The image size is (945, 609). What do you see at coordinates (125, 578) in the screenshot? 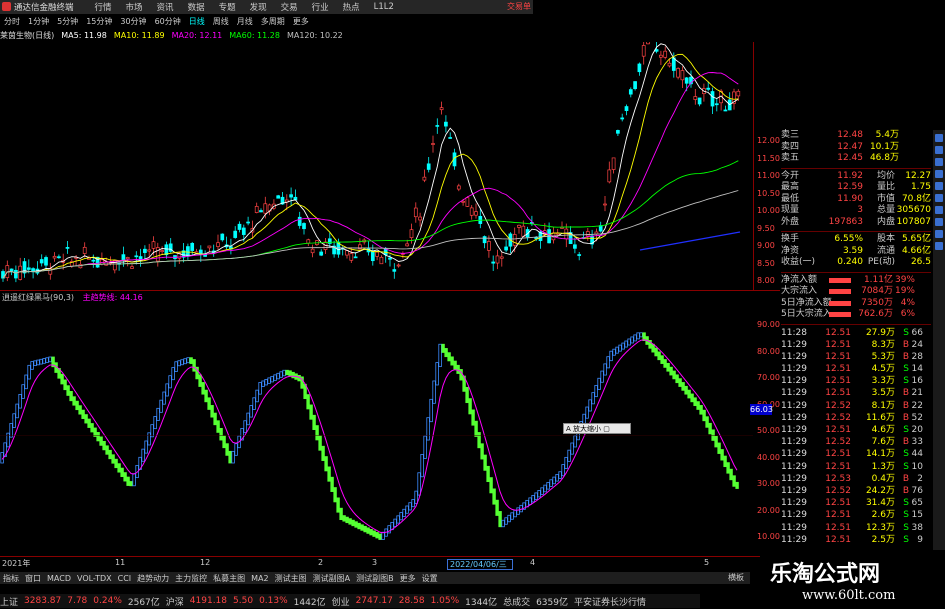
I see `indicator-tab: CCI` at bounding box center [125, 578].